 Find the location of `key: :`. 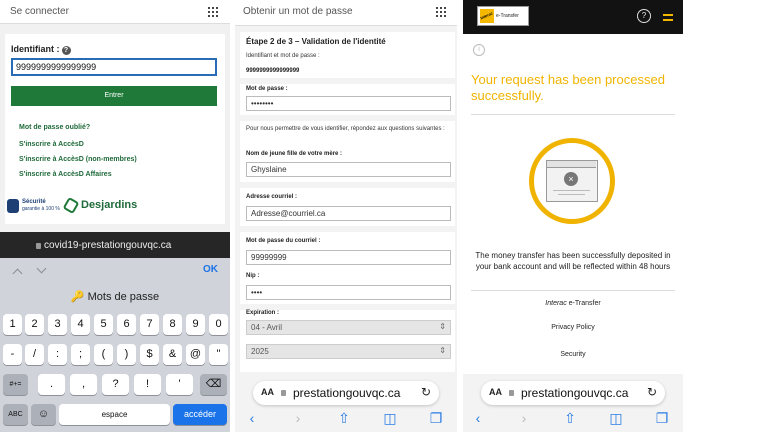

key: : is located at coordinates (57, 354).